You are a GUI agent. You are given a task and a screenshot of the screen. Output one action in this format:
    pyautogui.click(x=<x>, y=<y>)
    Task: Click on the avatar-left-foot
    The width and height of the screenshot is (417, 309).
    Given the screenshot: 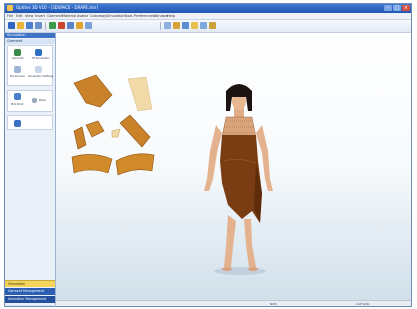 What is the action you would take?
    pyautogui.click(x=227, y=269)
    